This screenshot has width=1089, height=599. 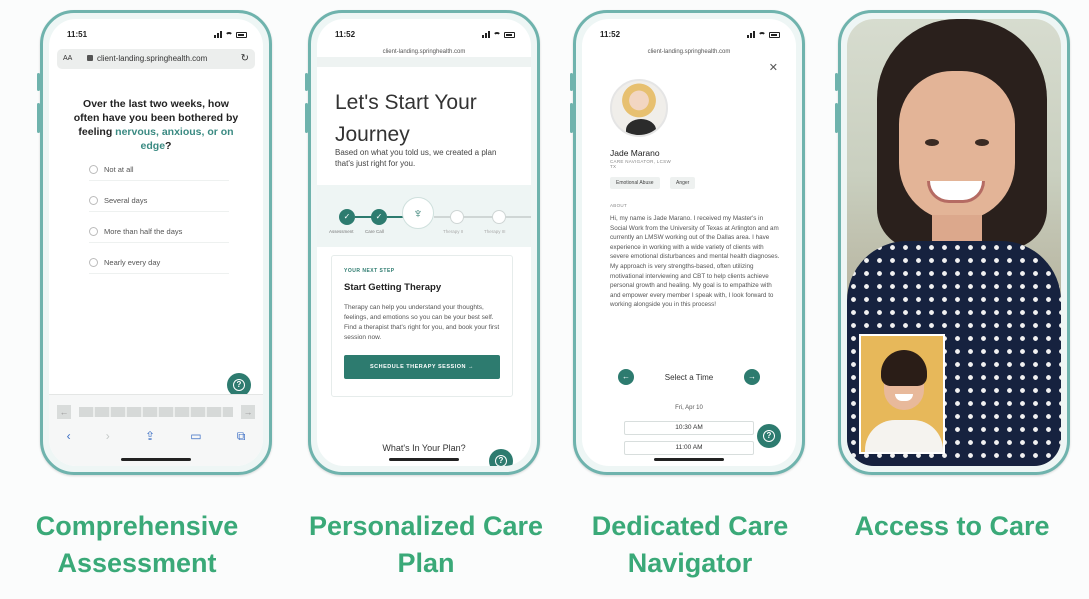 What do you see at coordinates (369, 271) in the screenshot?
I see `next-step-label: YOUR NEXT STEP` at bounding box center [369, 271].